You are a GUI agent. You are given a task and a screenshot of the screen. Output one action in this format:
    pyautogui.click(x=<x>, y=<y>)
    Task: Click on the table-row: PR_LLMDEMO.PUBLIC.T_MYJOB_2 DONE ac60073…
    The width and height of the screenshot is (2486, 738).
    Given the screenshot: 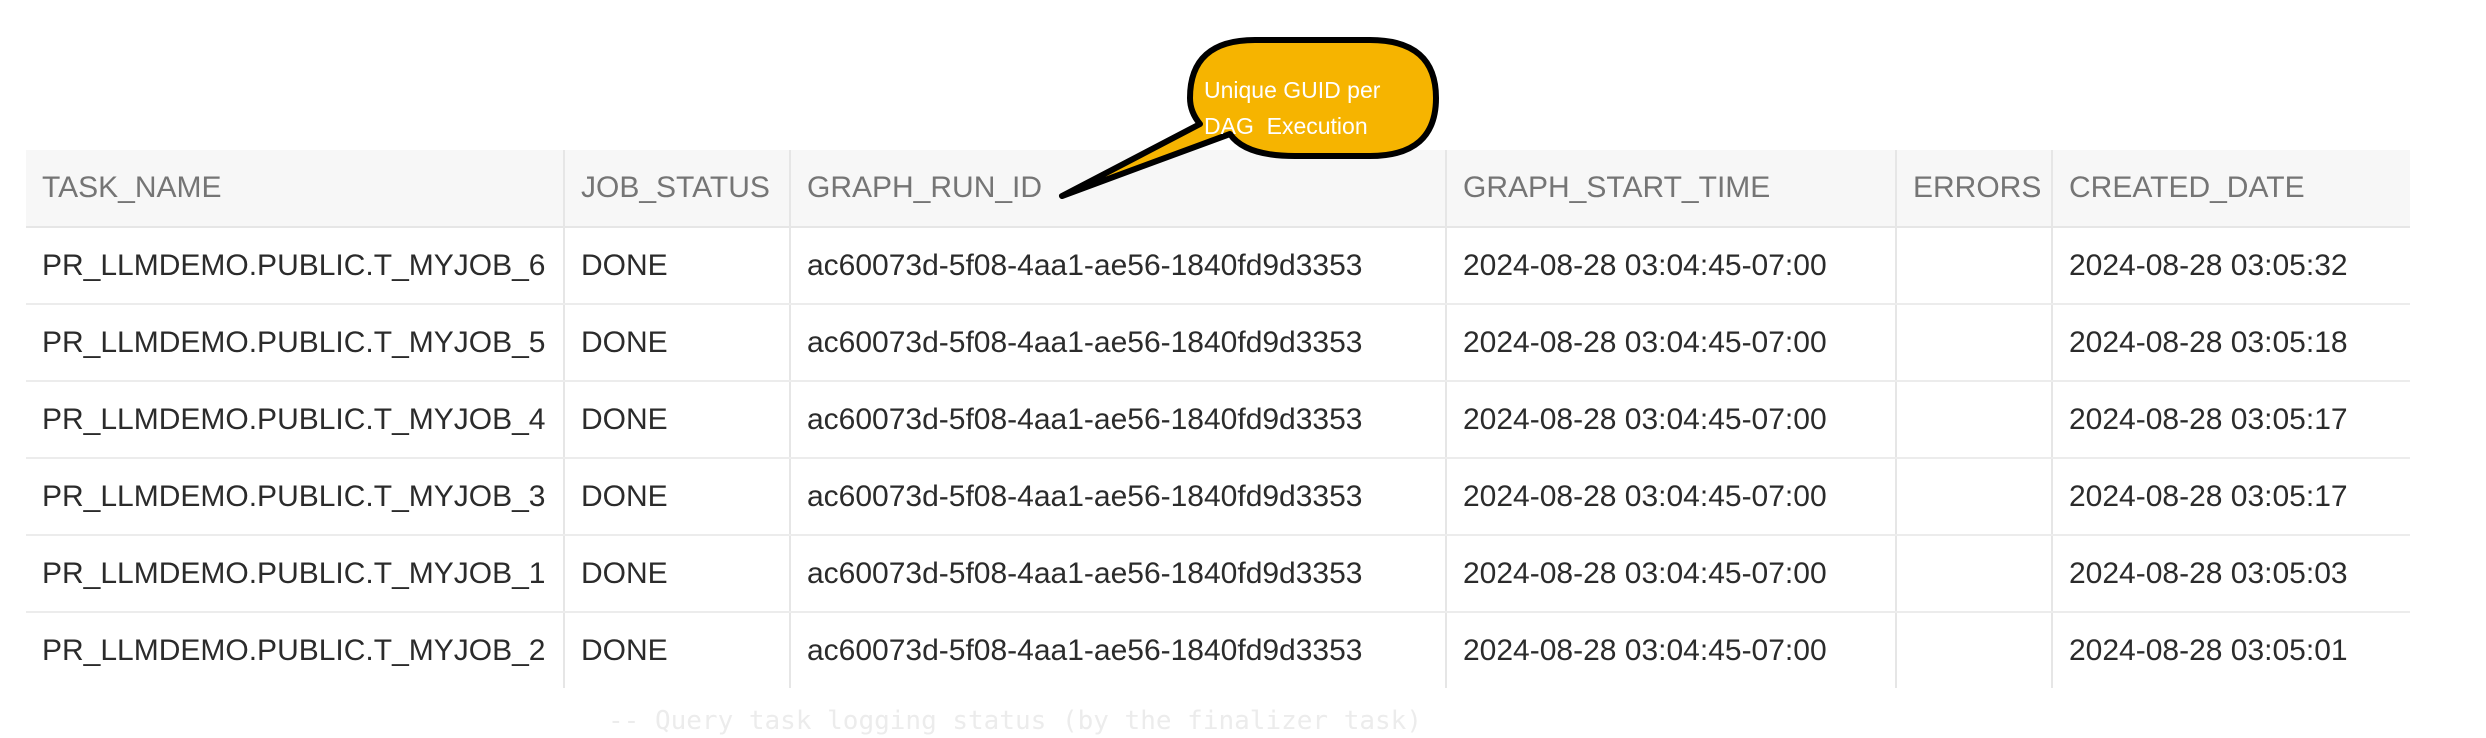 What is the action you would take?
    pyautogui.click(x=1218, y=650)
    